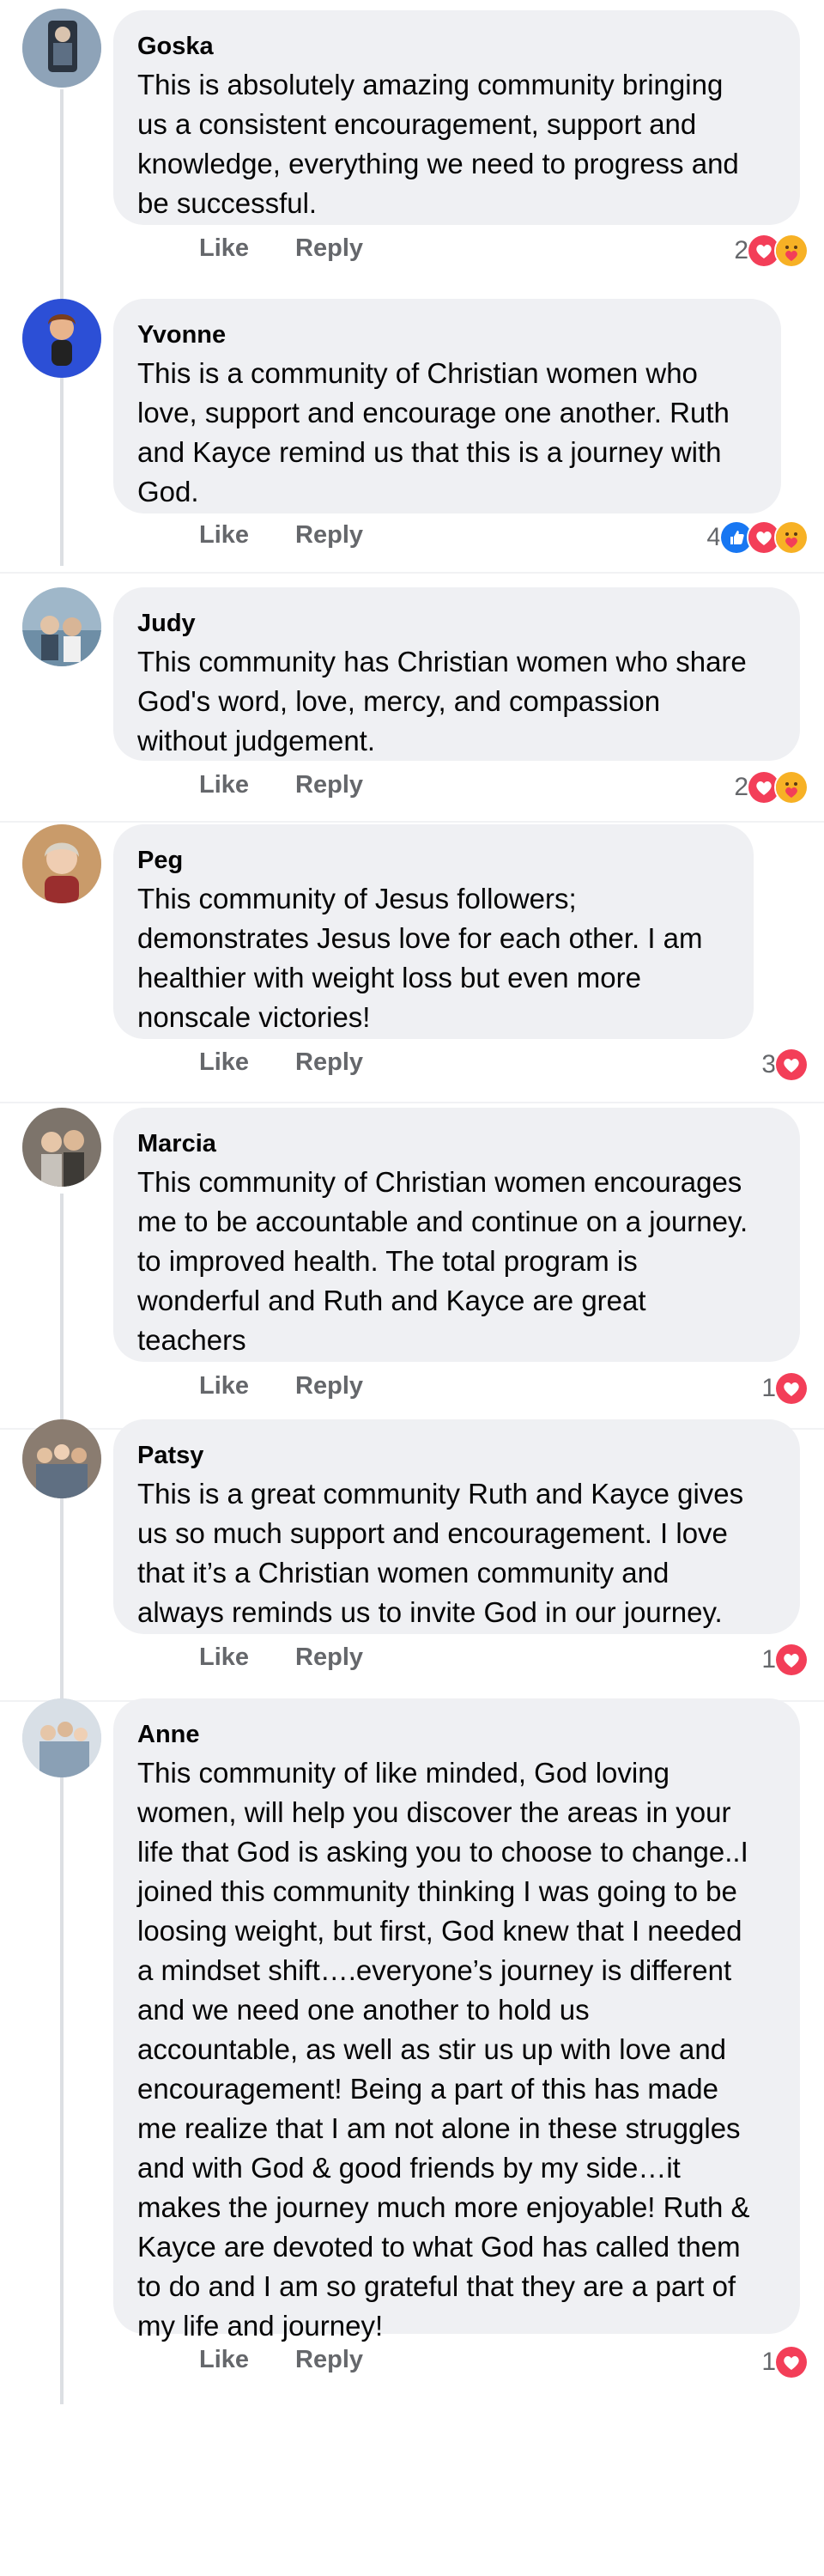 Image resolution: width=824 pixels, height=2576 pixels. I want to click on reaction-summary: 3, so click(785, 1065).